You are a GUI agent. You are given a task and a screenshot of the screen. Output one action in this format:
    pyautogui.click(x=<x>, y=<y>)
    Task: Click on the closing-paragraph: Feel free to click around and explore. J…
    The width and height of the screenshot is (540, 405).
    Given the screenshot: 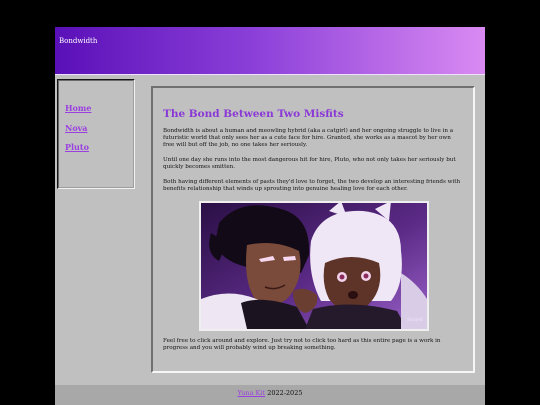 What is the action you would take?
    pyautogui.click(x=302, y=344)
    